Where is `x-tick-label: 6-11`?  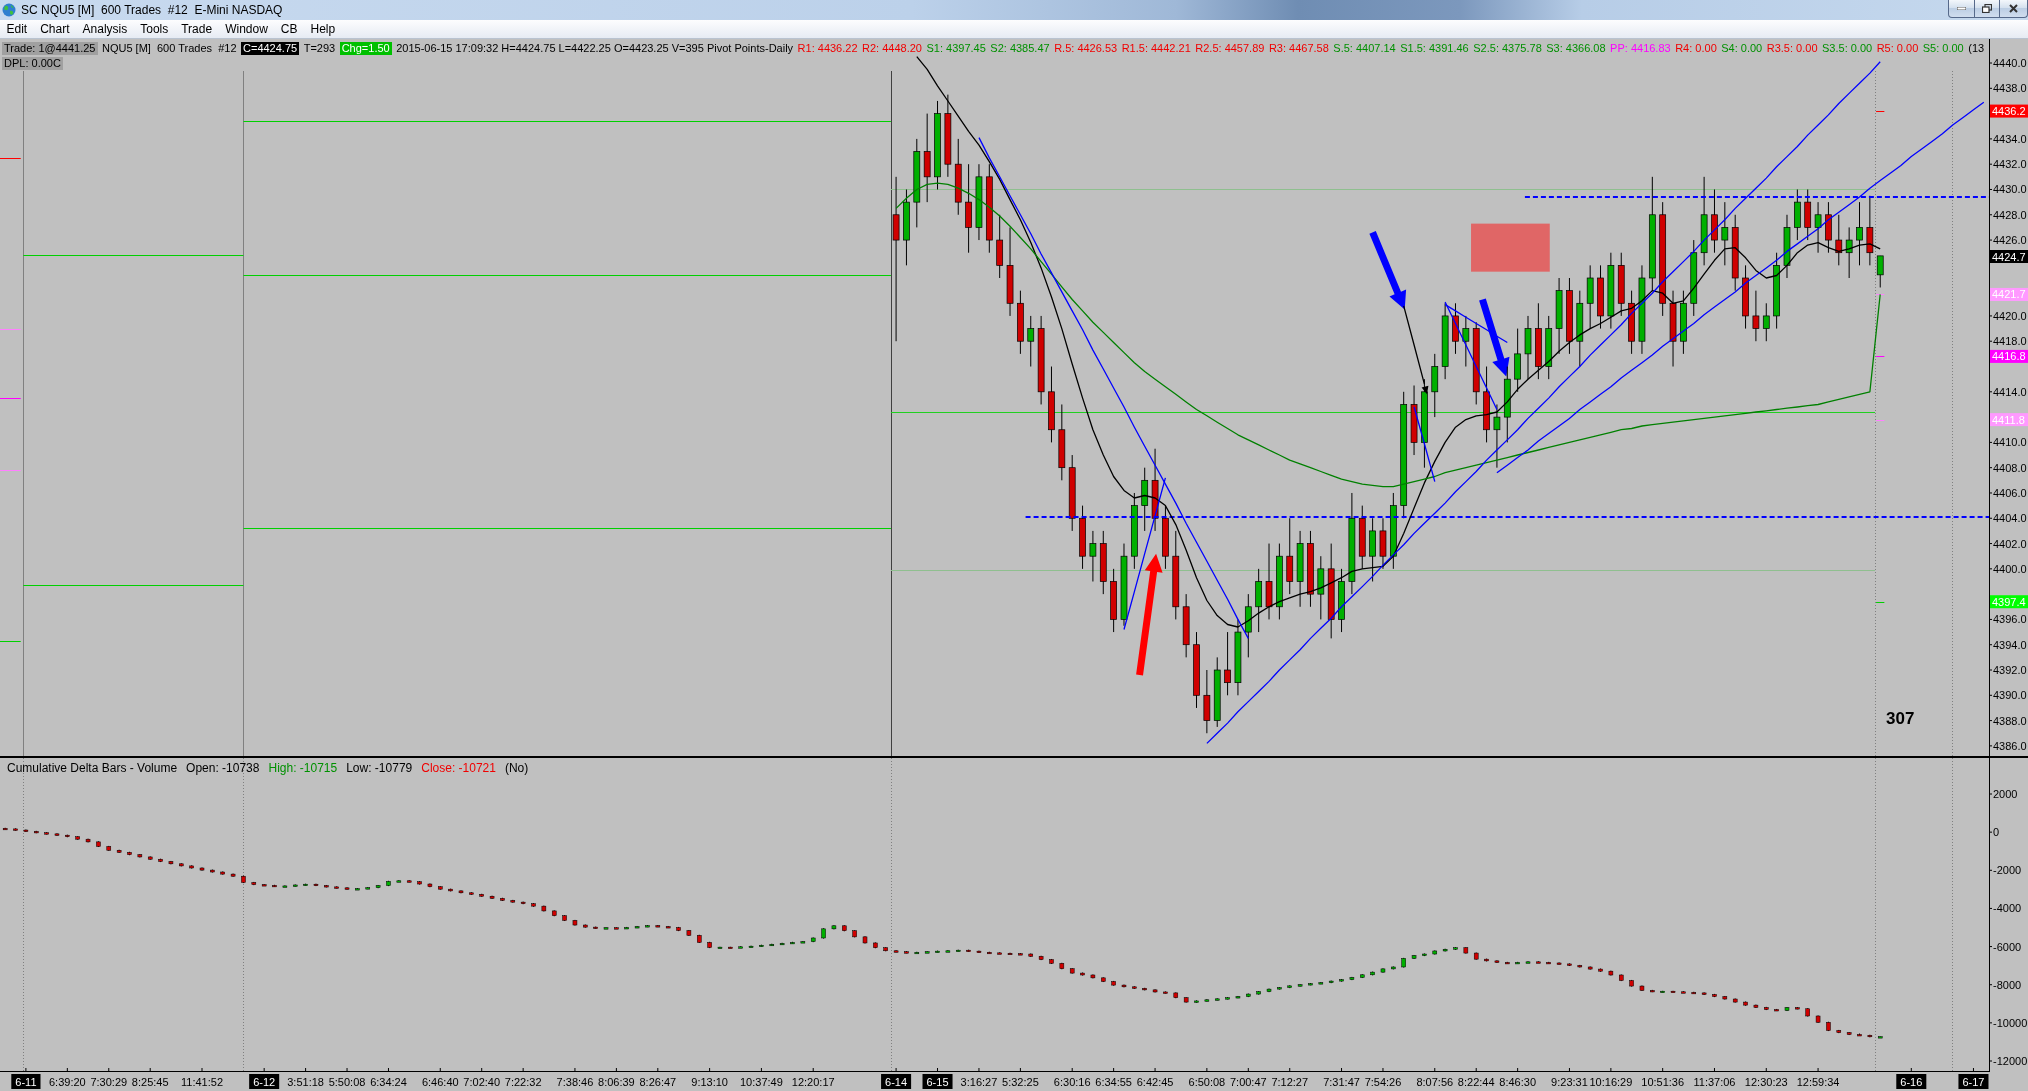 x-tick-label: 6-11 is located at coordinates (26, 1081).